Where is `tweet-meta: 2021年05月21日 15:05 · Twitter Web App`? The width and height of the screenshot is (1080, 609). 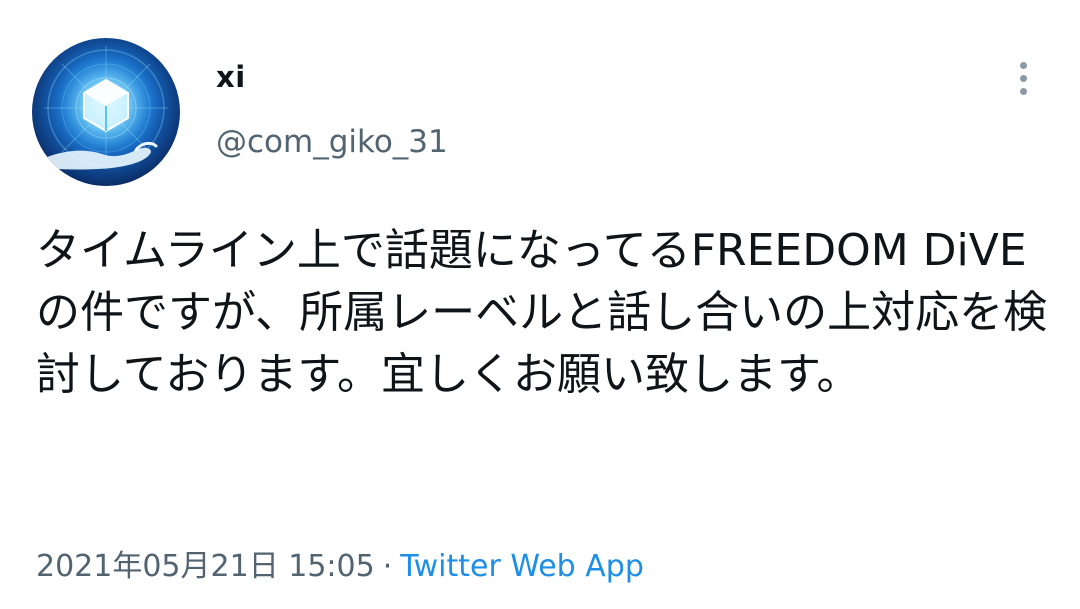 tweet-meta: 2021年05月21日 15:05 · Twitter Web App is located at coordinates (340, 563).